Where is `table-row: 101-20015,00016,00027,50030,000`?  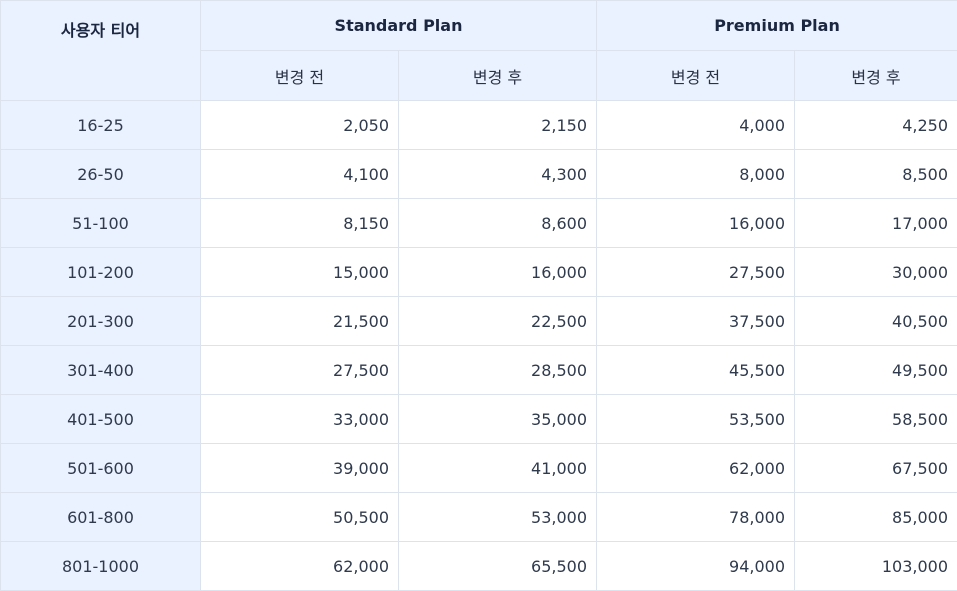 table-row: 101-20015,00016,00027,50030,000 is located at coordinates (479, 272).